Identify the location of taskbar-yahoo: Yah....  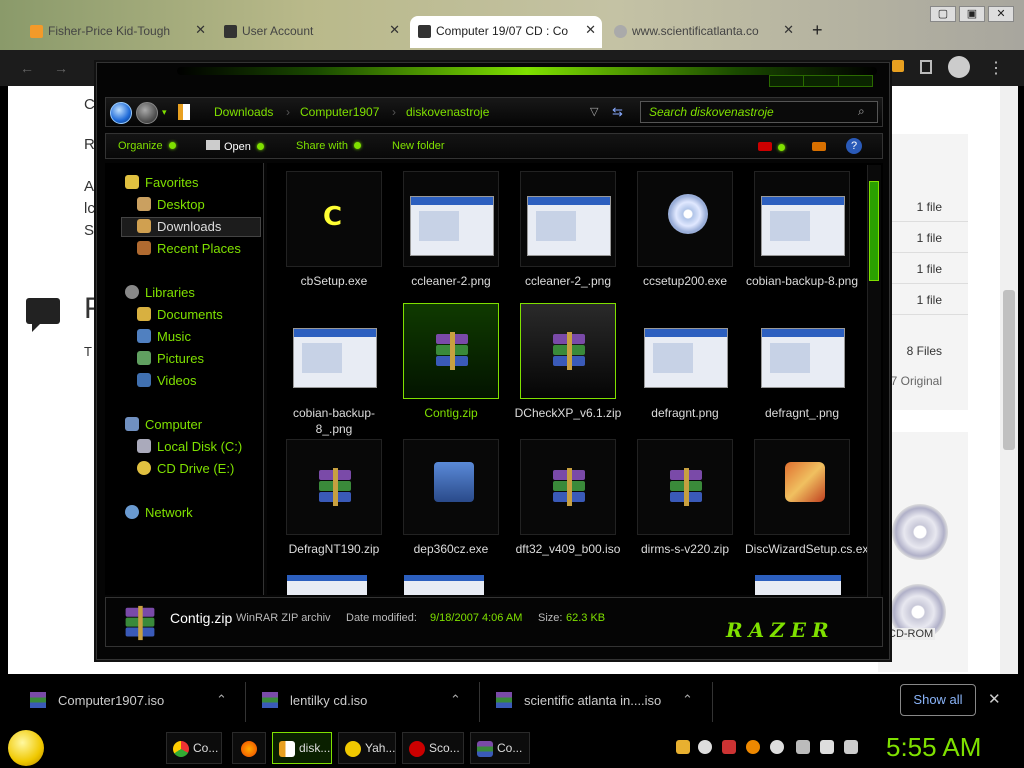
(367, 748).